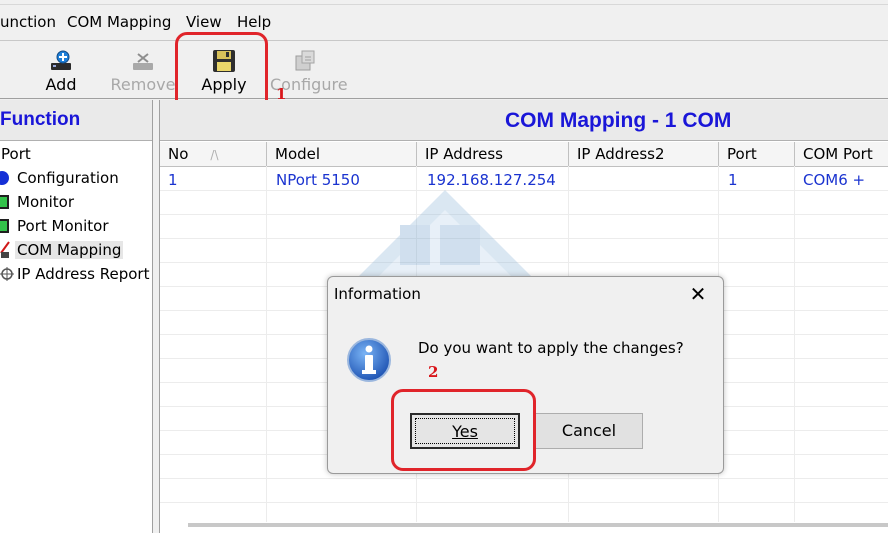  I want to click on tree-item-label: Port, so click(16, 154).